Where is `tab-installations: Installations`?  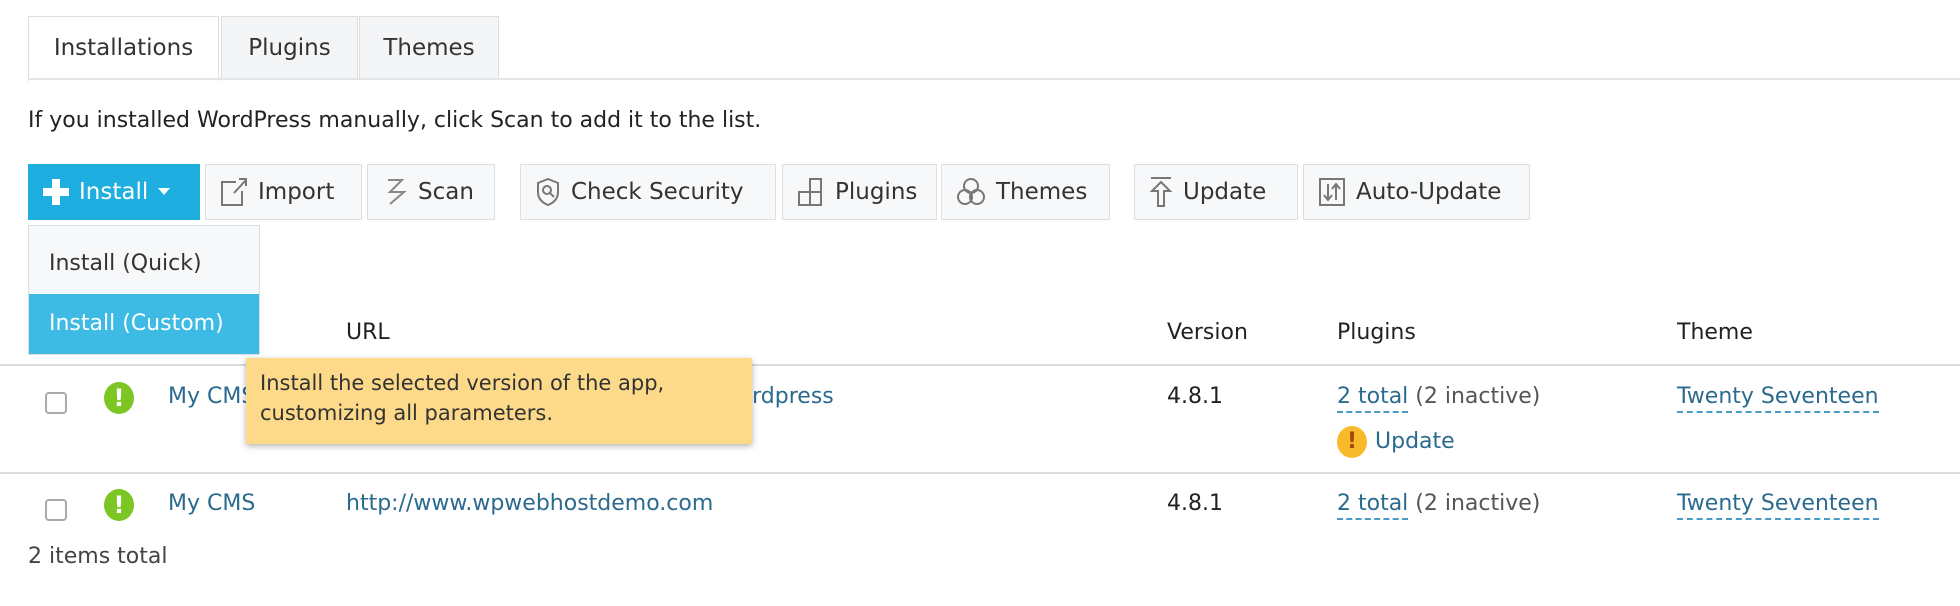 tab-installations: Installations is located at coordinates (123, 48).